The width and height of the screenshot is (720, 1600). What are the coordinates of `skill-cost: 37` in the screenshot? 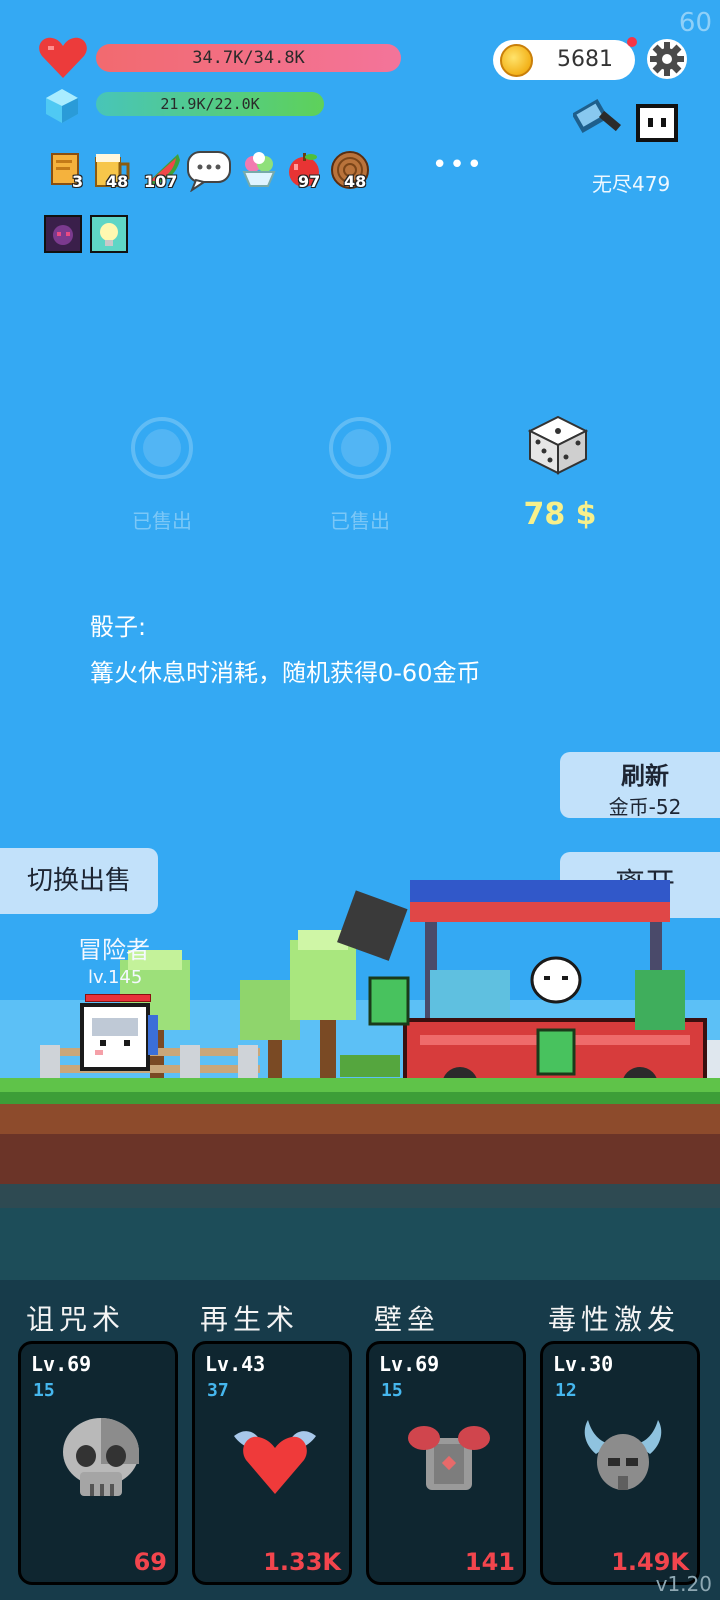 It's located at (218, 1390).